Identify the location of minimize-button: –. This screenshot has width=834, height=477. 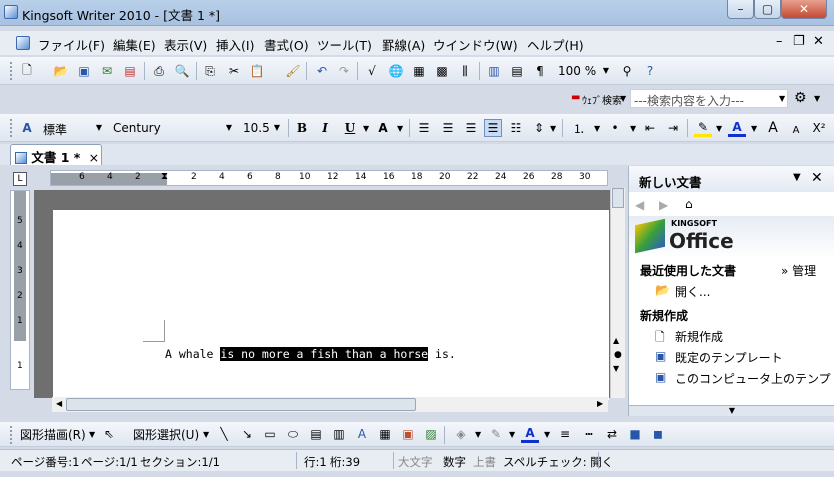
(740, 9).